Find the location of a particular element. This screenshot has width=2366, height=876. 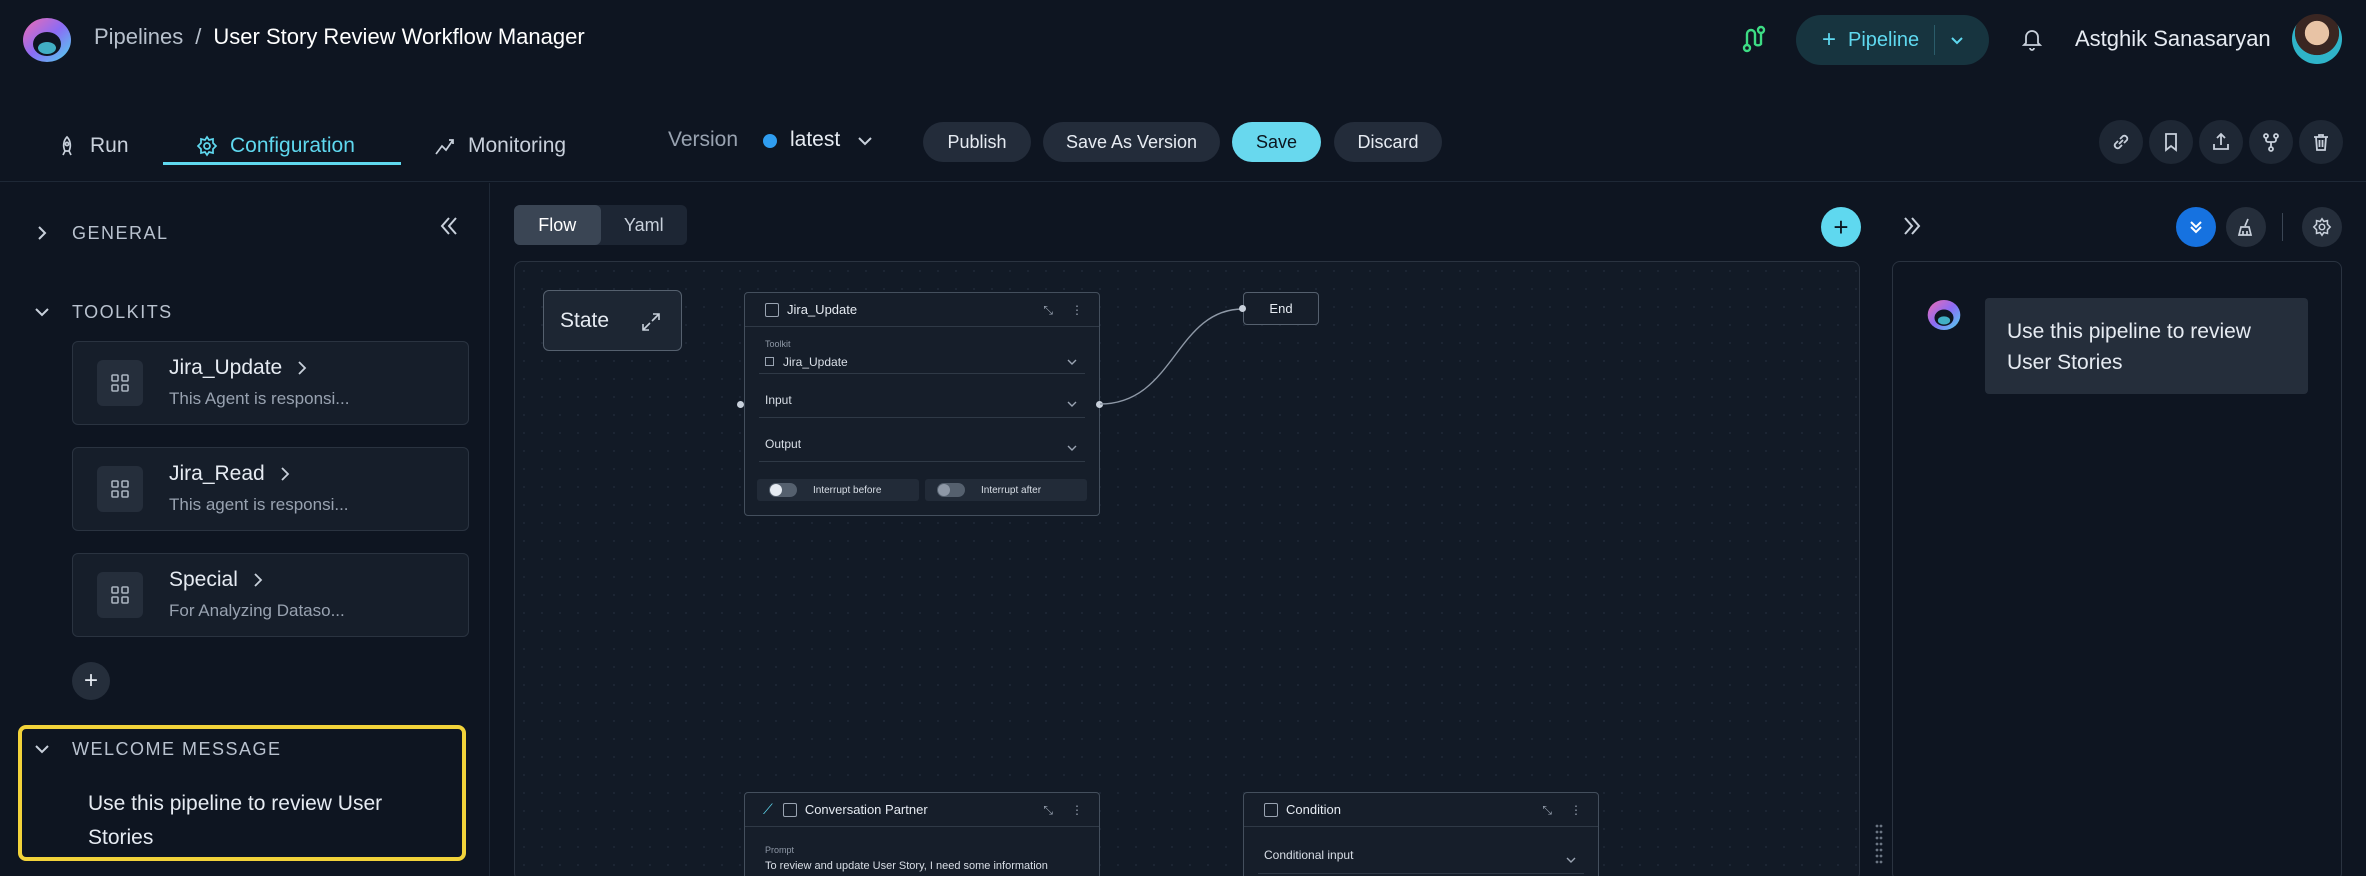

user-name: Astghik Sanasaryan is located at coordinates (2173, 39).